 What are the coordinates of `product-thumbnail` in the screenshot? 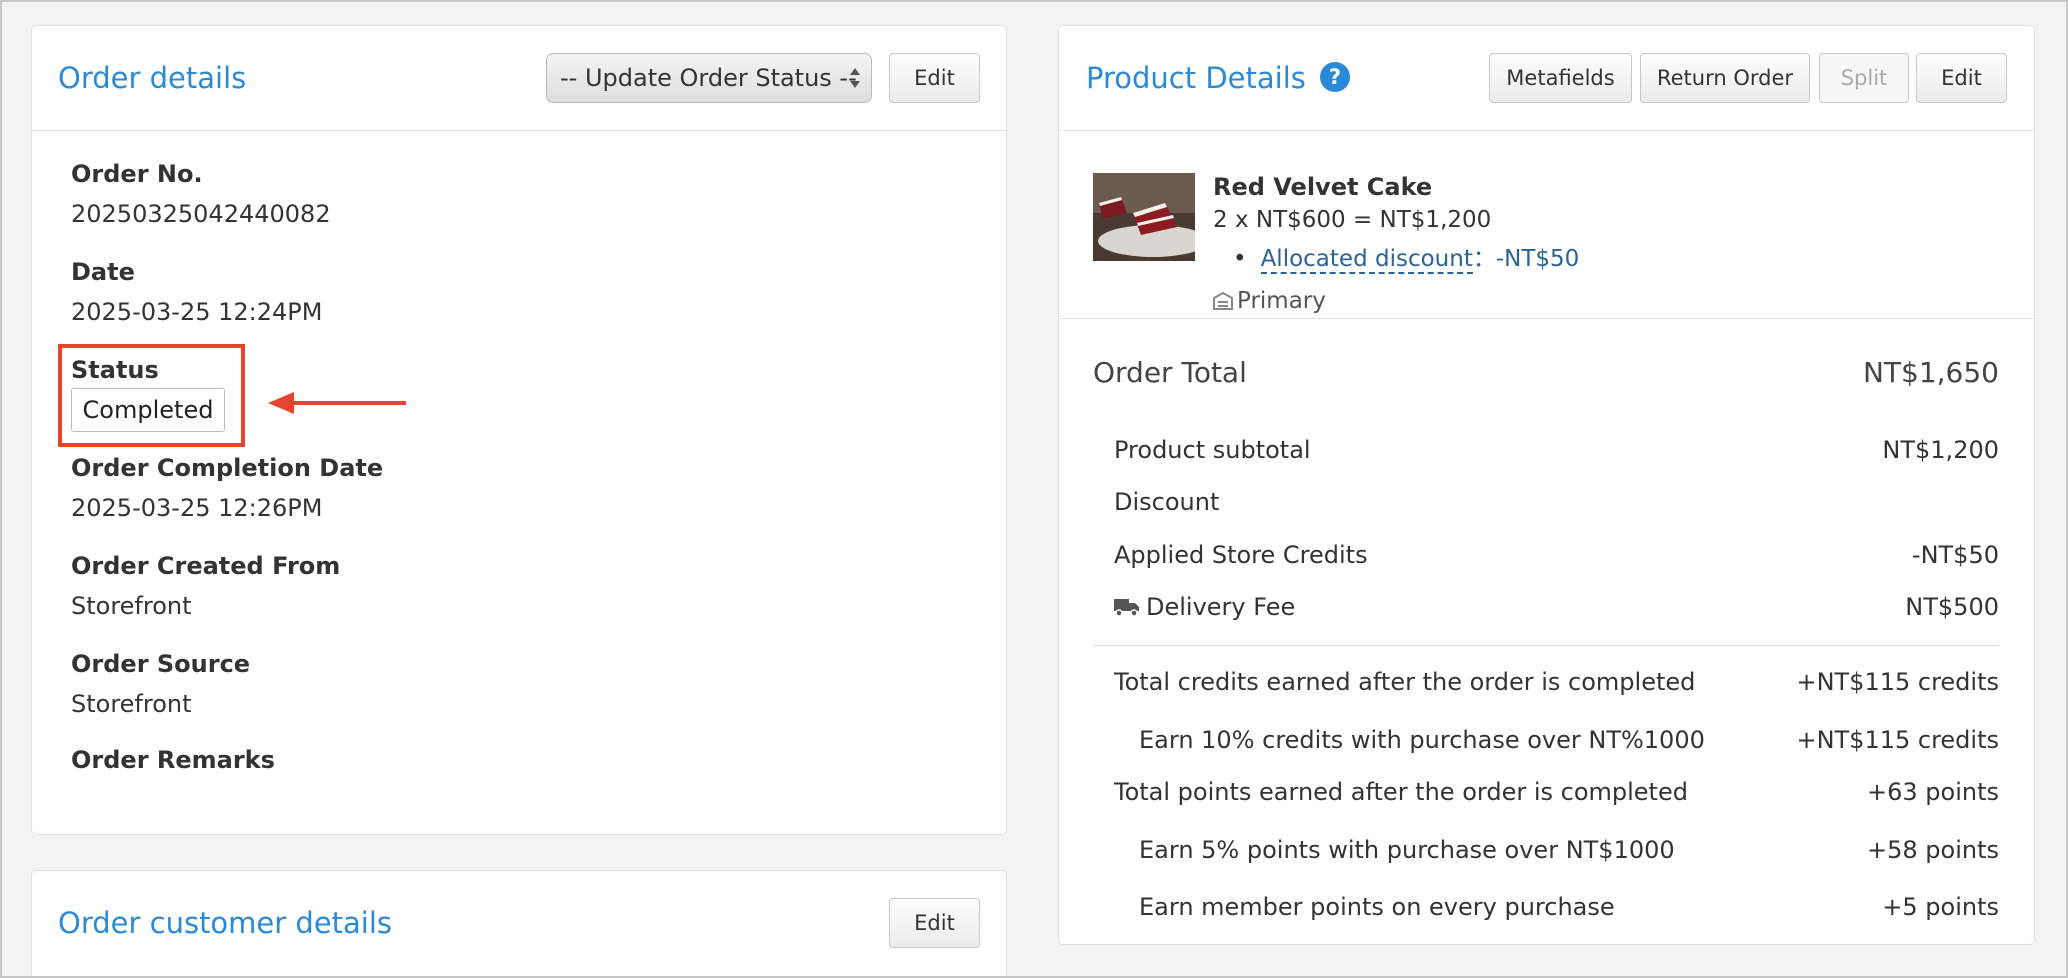 It's located at (1144, 217).